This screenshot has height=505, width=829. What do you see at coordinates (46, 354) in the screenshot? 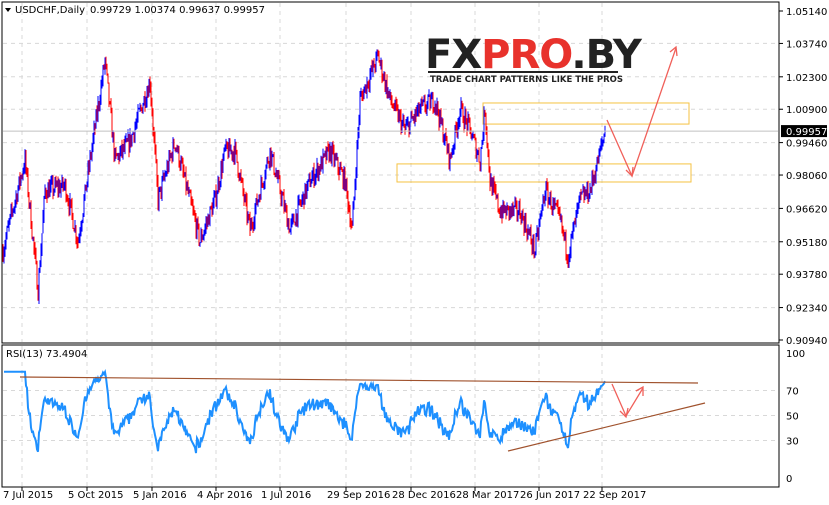
I see `rsi-label: RSI(13) 73.4904` at bounding box center [46, 354].